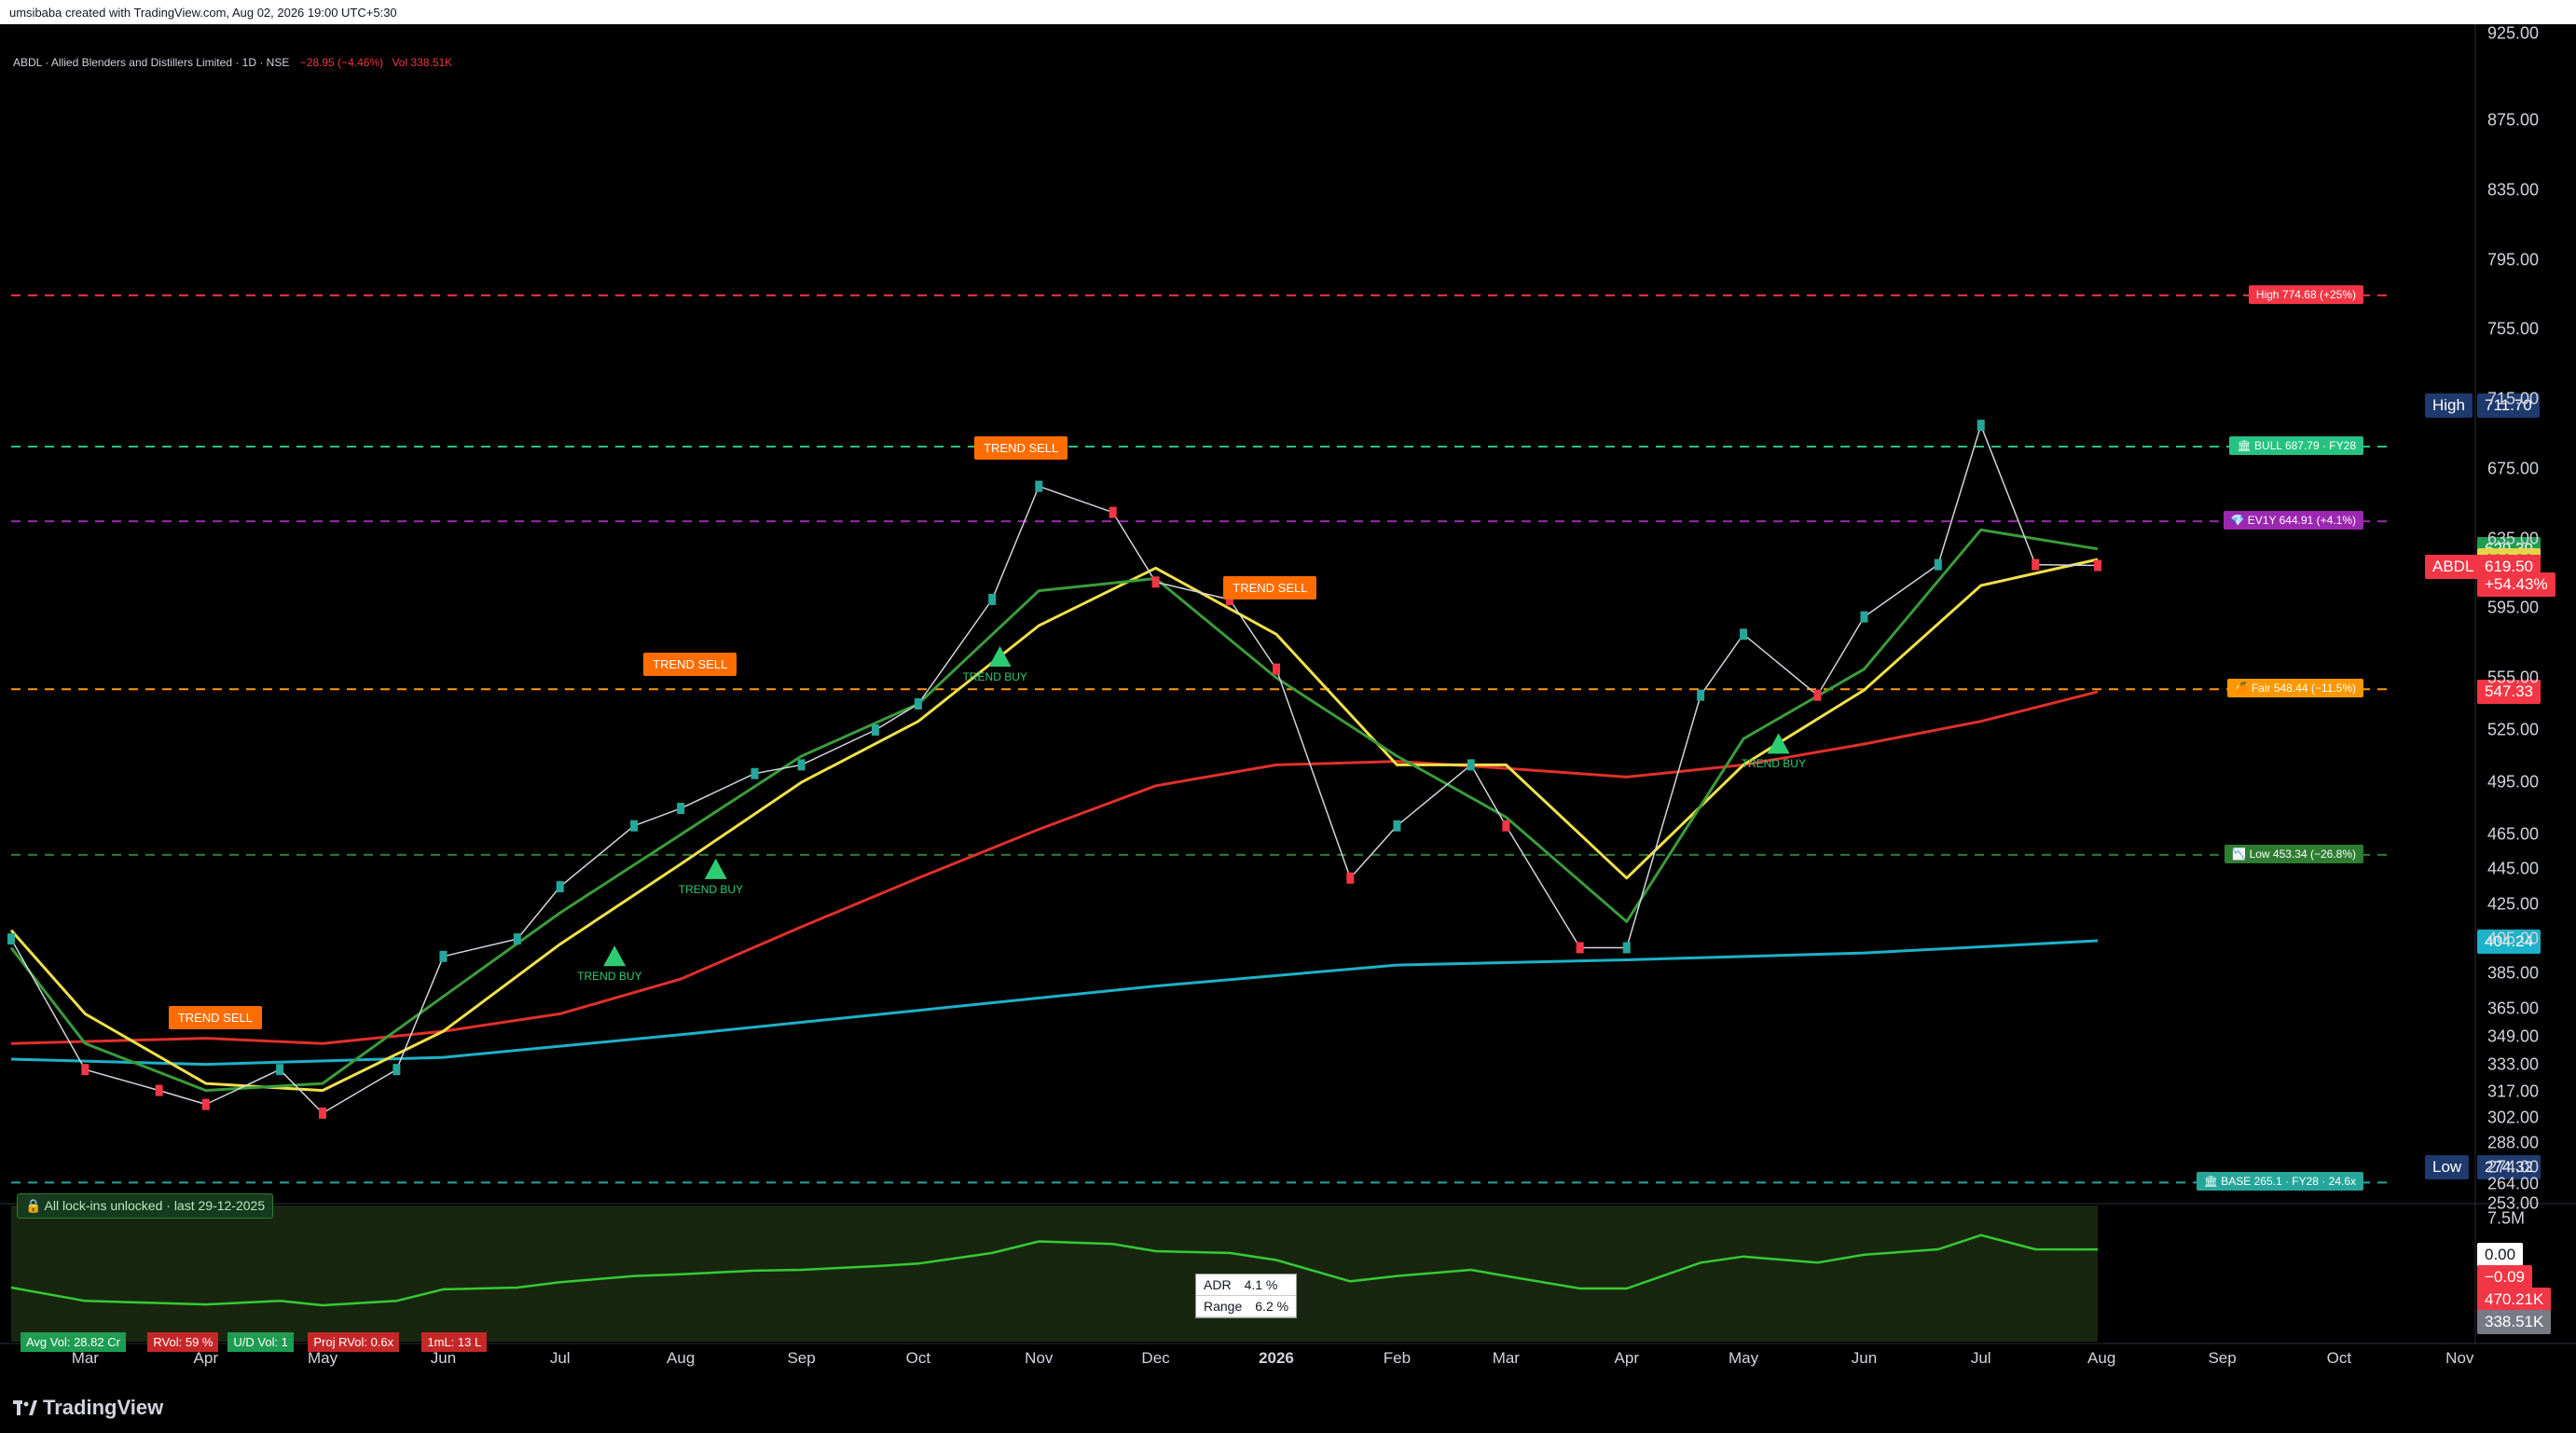  Describe the element at coordinates (74, 1342) in the screenshot. I see `volume-stat: Avg Vol: 28.82 Cr` at that location.